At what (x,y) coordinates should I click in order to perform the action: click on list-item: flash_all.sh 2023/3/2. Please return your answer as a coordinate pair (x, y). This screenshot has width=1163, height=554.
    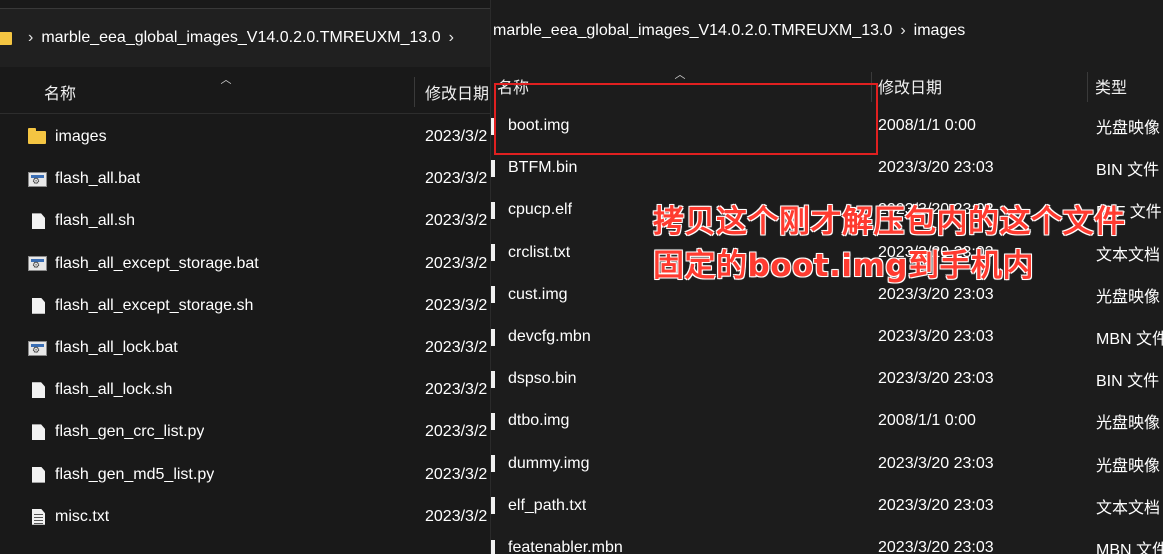
    Looking at the image, I should click on (245, 221).